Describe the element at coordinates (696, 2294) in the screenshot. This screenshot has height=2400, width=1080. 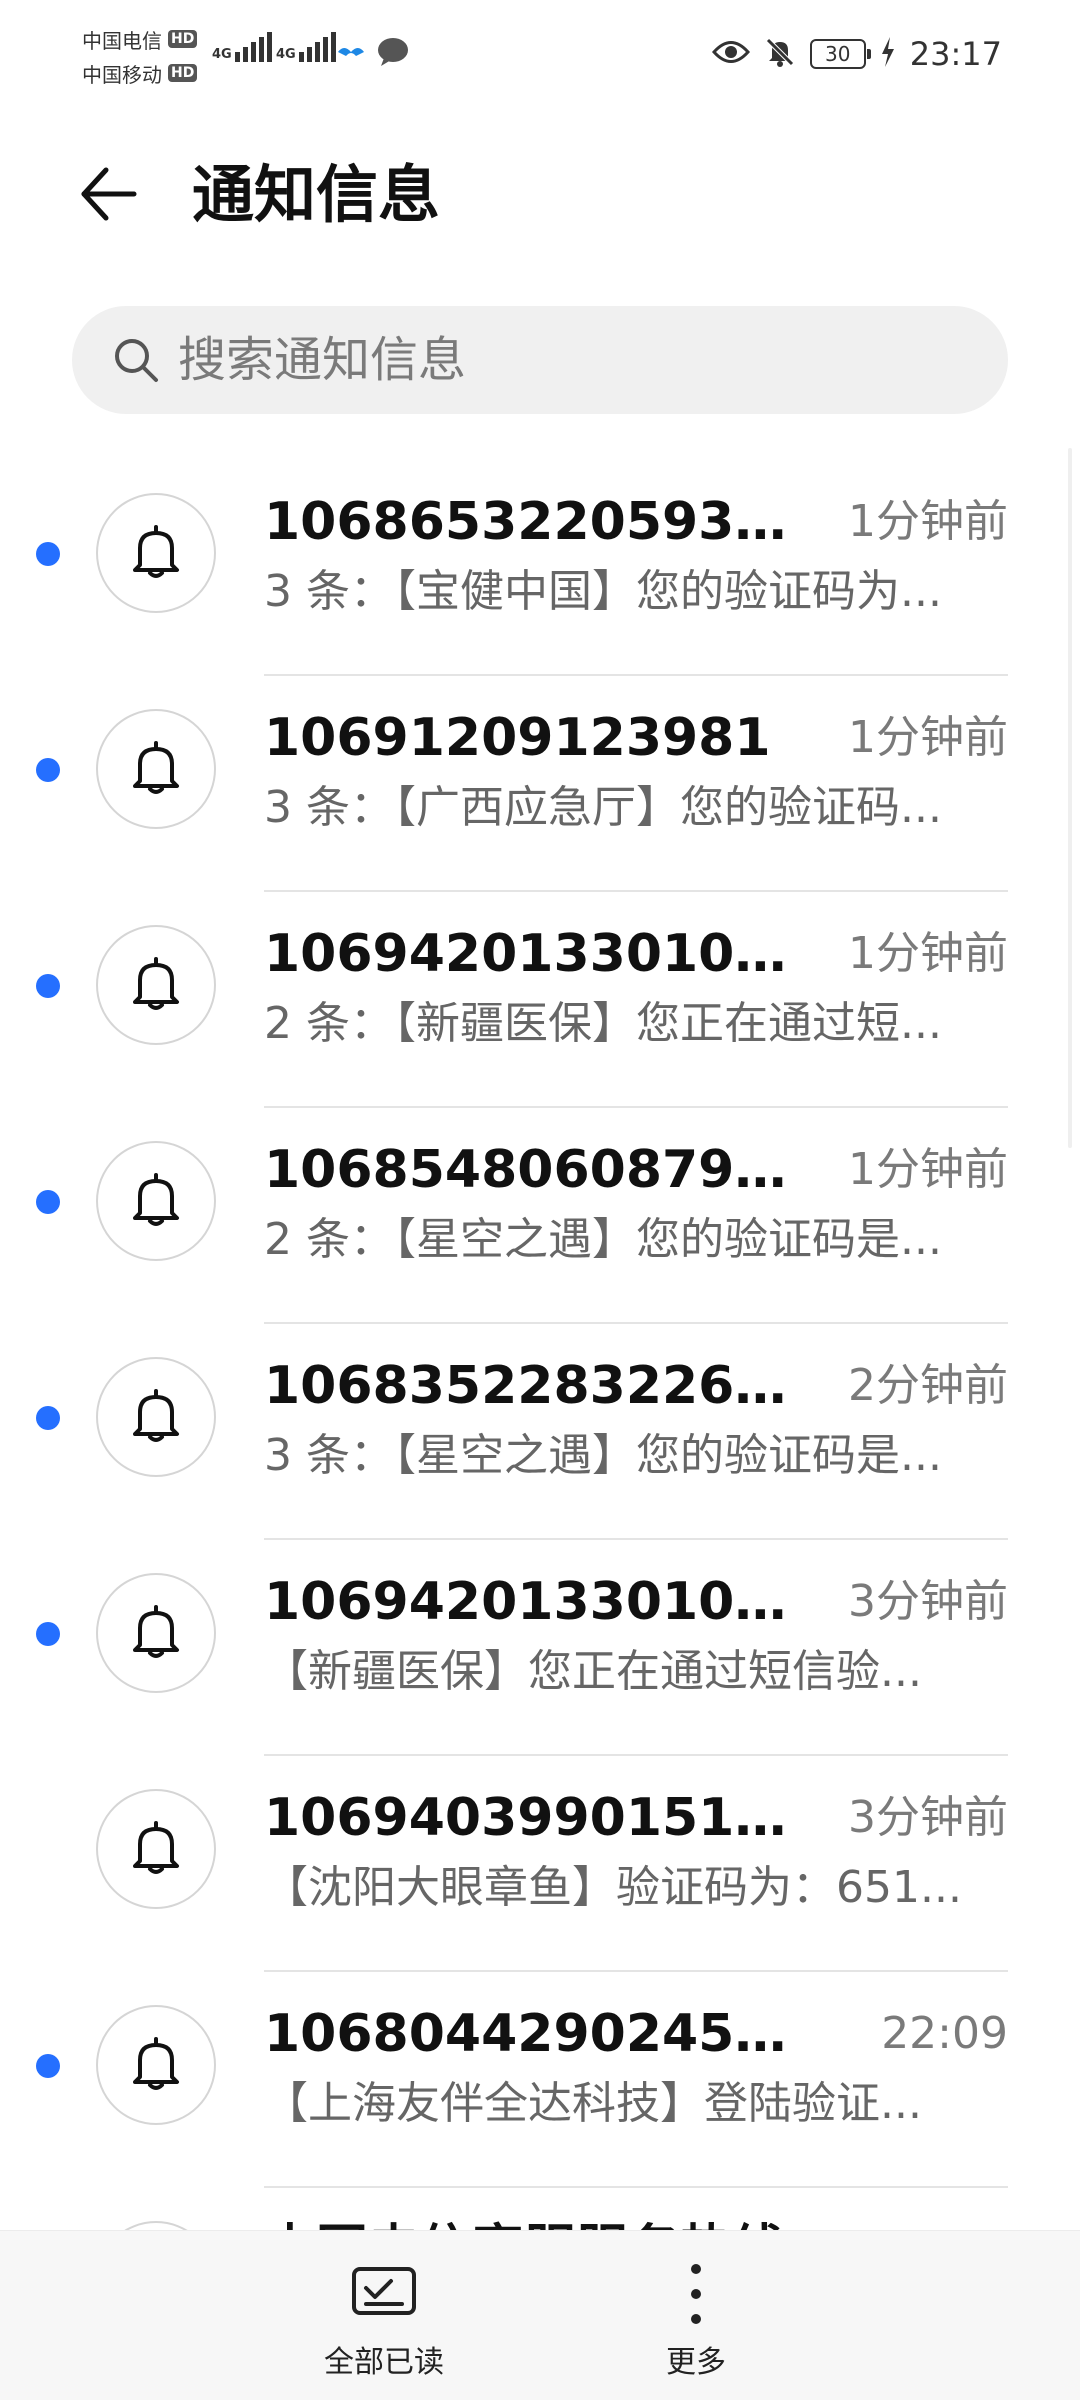
I see `more-vertical-icon` at that location.